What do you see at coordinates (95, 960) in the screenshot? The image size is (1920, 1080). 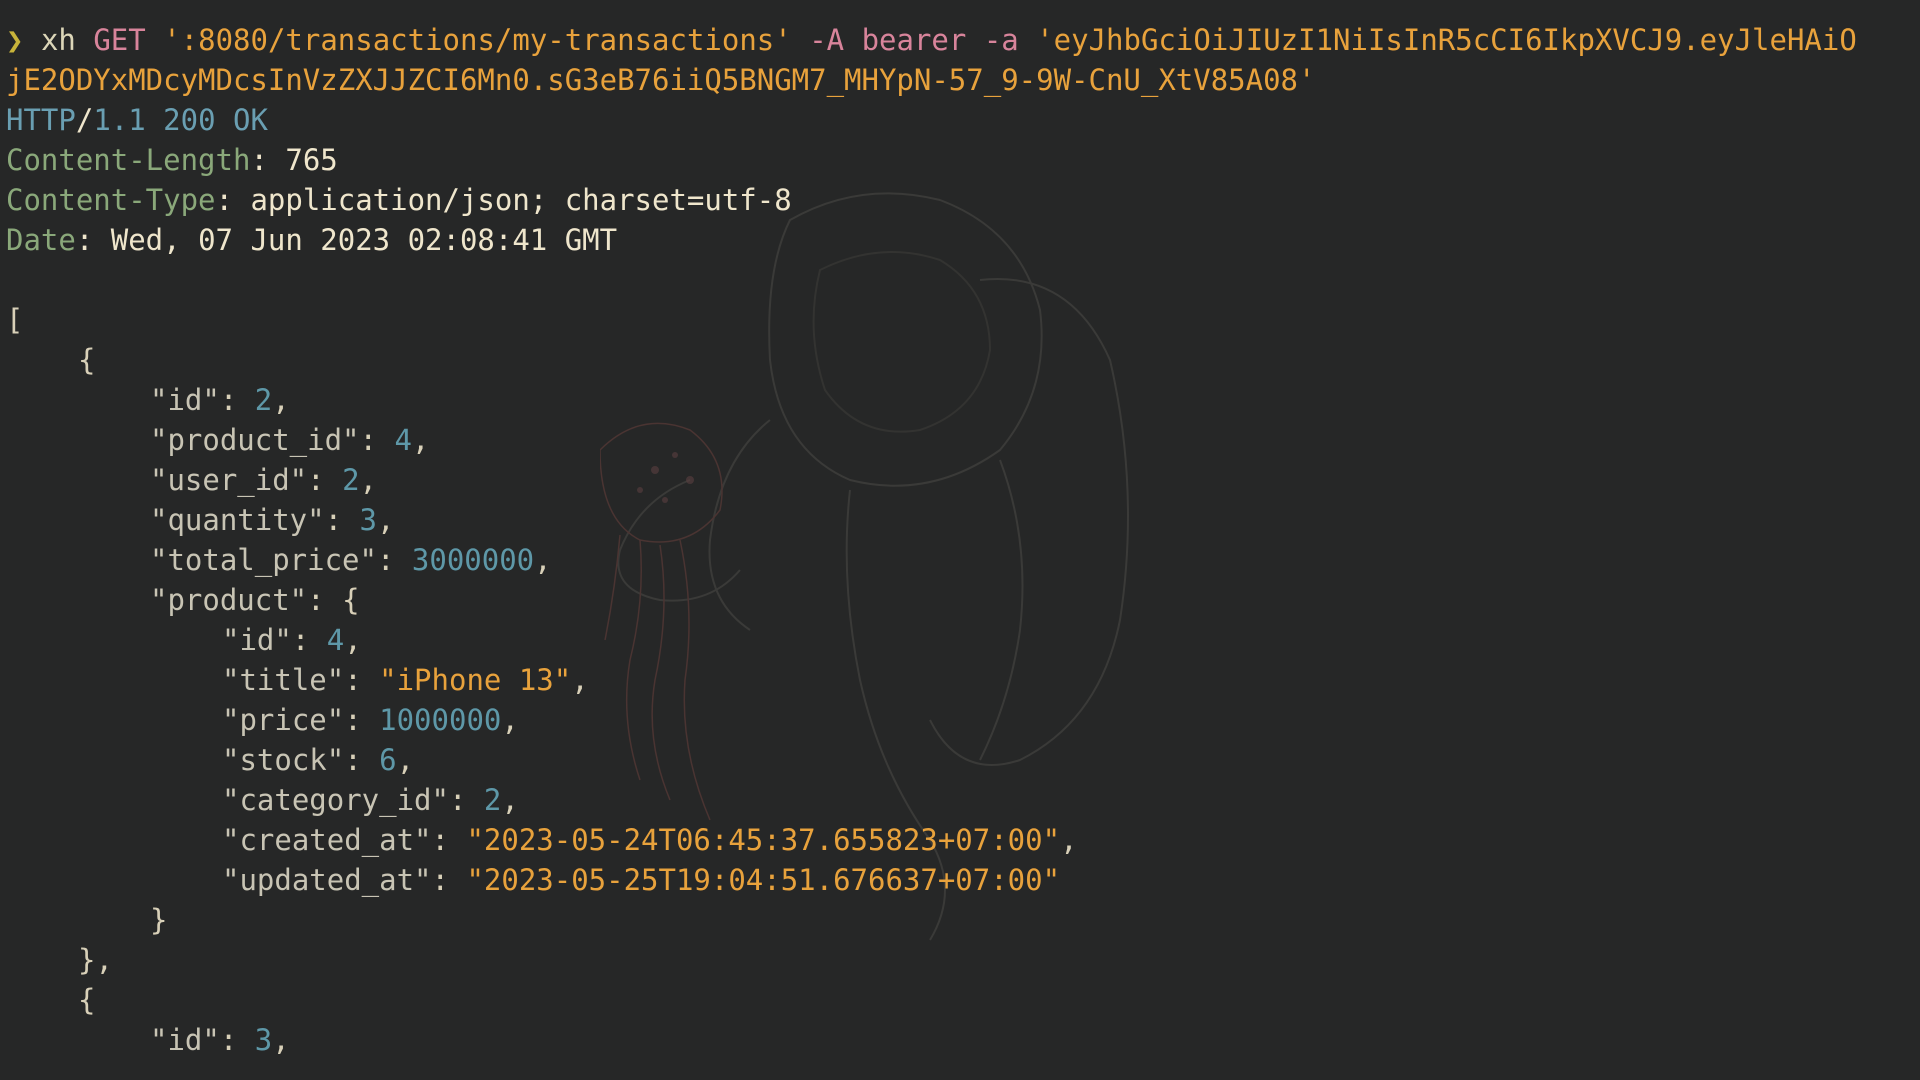 I see `json-object-close: },` at bounding box center [95, 960].